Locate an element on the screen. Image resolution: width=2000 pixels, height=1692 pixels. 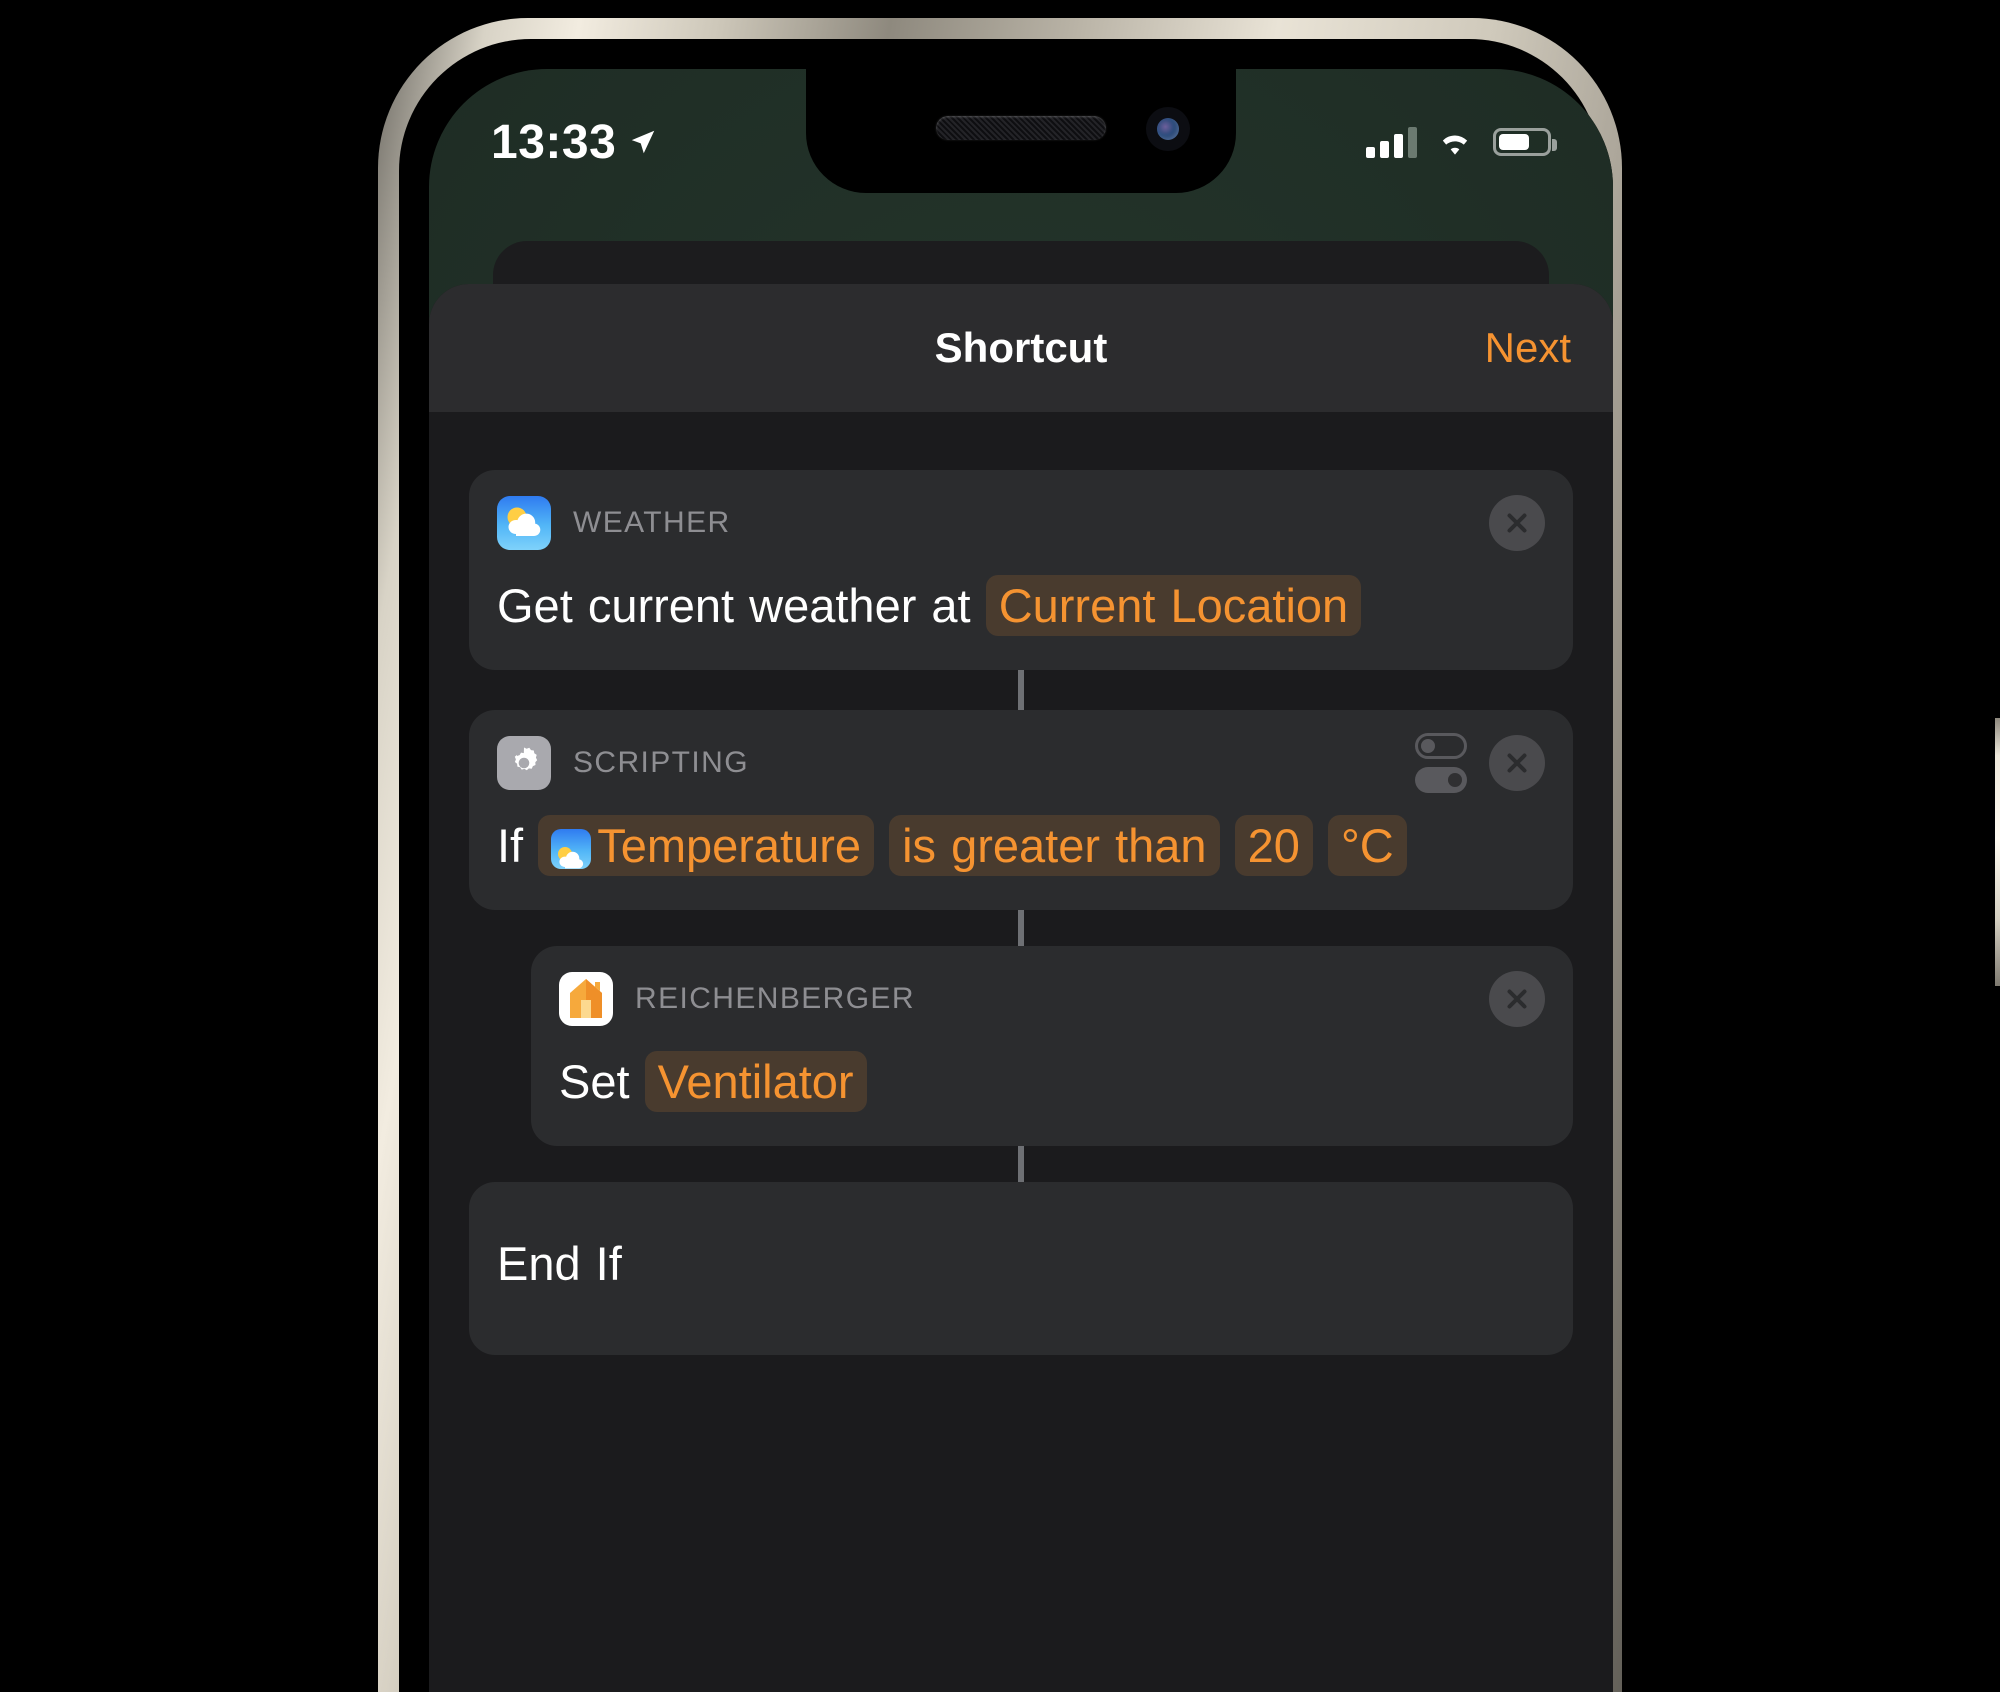
card-header: SCRIPTING is located at coordinates (1021, 763).